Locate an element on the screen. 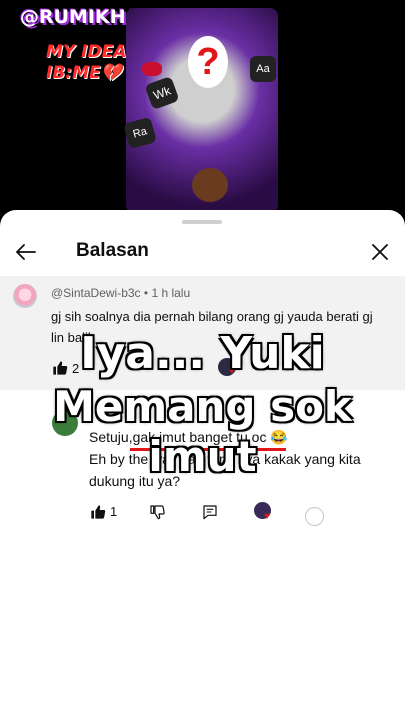 Image resolution: width=405 pixels, height=720 pixels. avatar is located at coordinates (25, 296).